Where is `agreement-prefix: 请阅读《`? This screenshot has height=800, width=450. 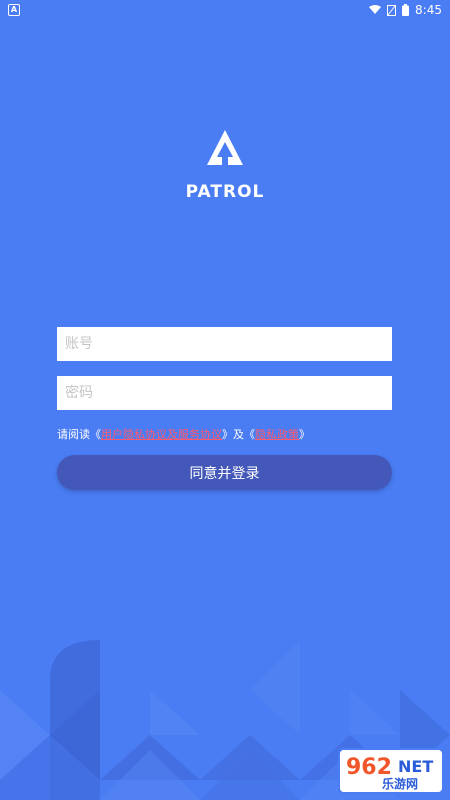
agreement-prefix: 请阅读《 is located at coordinates (79, 434).